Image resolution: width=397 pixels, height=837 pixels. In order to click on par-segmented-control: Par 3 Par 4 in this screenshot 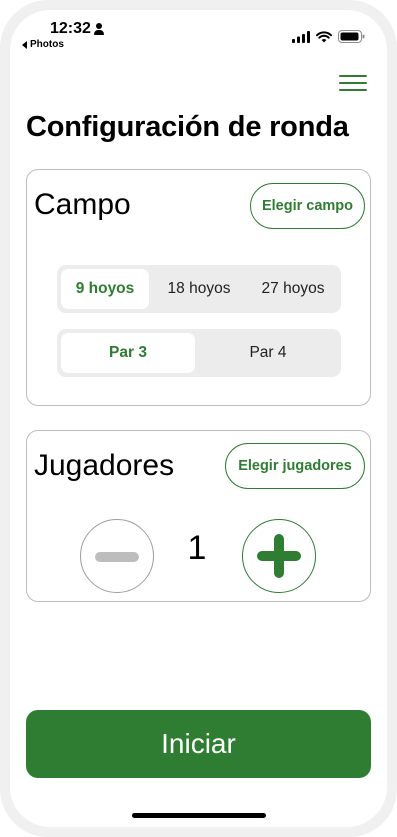, I will do `click(199, 353)`.